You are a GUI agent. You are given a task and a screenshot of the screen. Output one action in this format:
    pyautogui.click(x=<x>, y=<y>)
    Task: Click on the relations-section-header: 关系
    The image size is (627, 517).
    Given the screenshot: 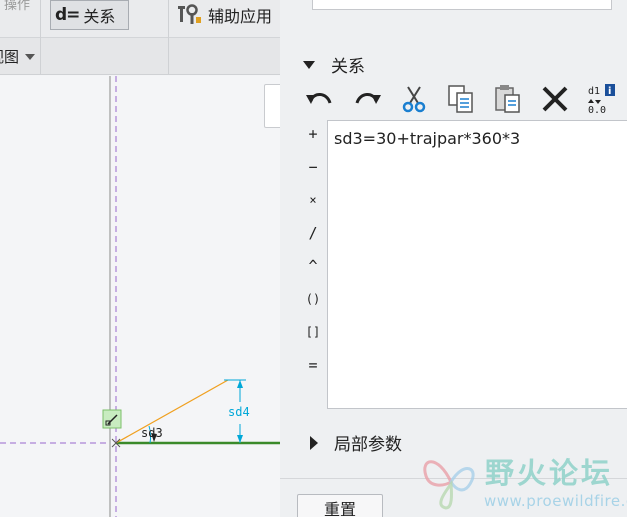 What is the action you would take?
    pyautogui.click(x=334, y=64)
    